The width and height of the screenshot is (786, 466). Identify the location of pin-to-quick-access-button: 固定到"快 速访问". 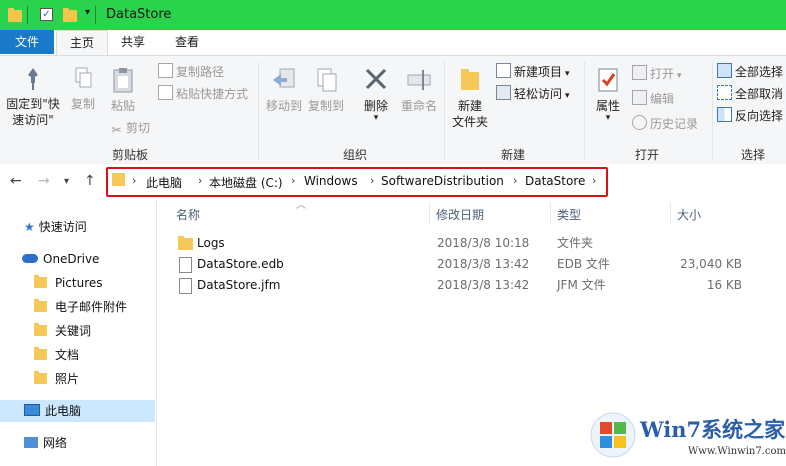
(33, 97).